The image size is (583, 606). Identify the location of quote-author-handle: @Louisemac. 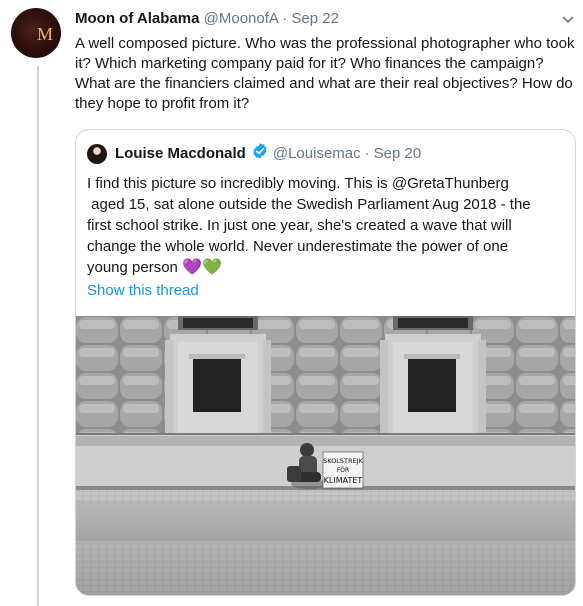
(317, 154).